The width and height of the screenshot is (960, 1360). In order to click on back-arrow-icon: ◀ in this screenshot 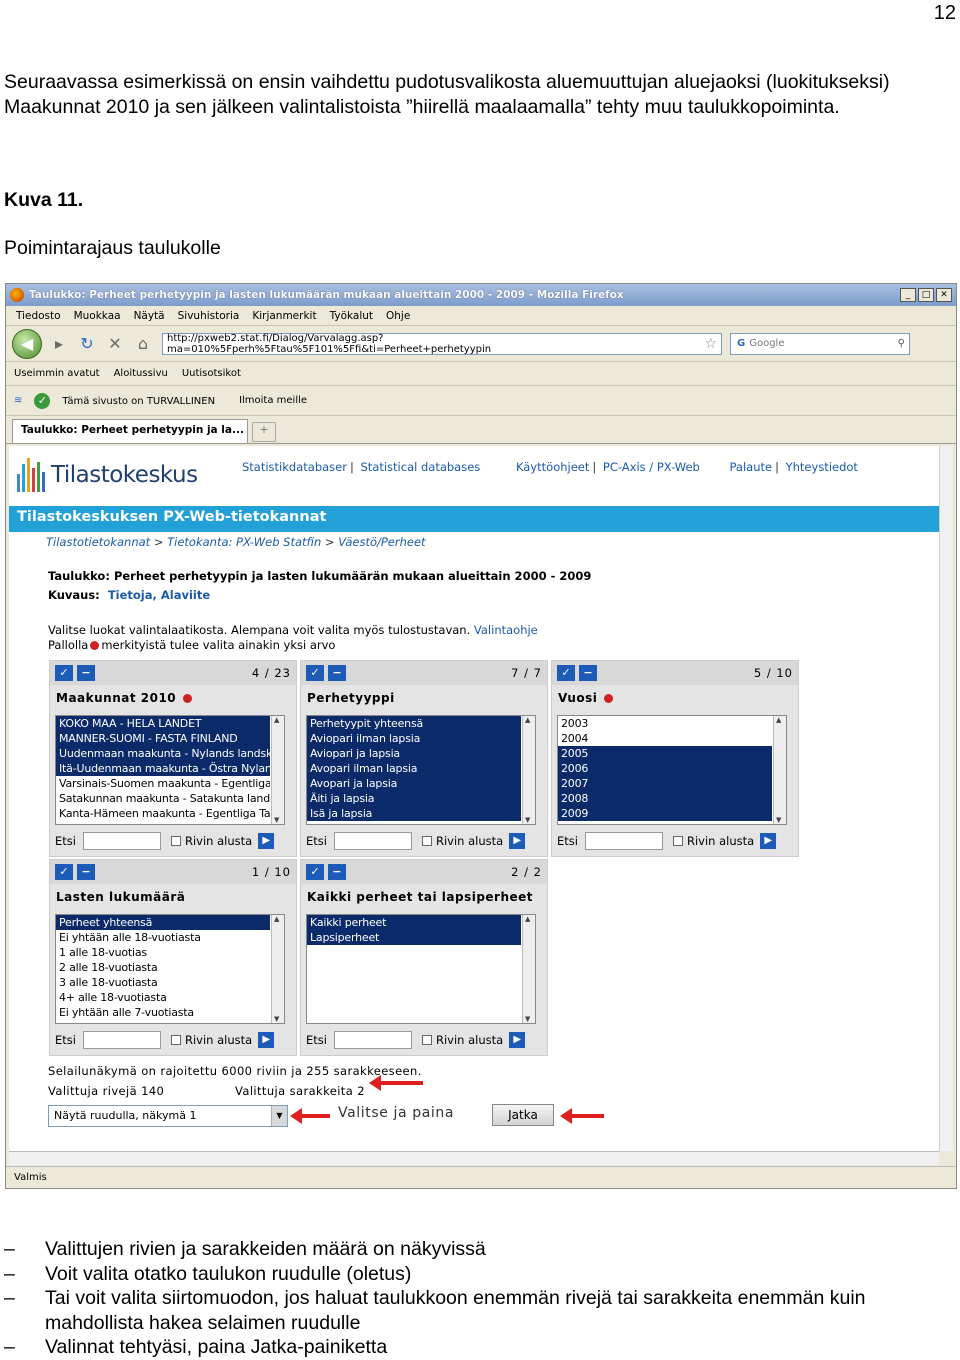, I will do `click(27, 343)`.